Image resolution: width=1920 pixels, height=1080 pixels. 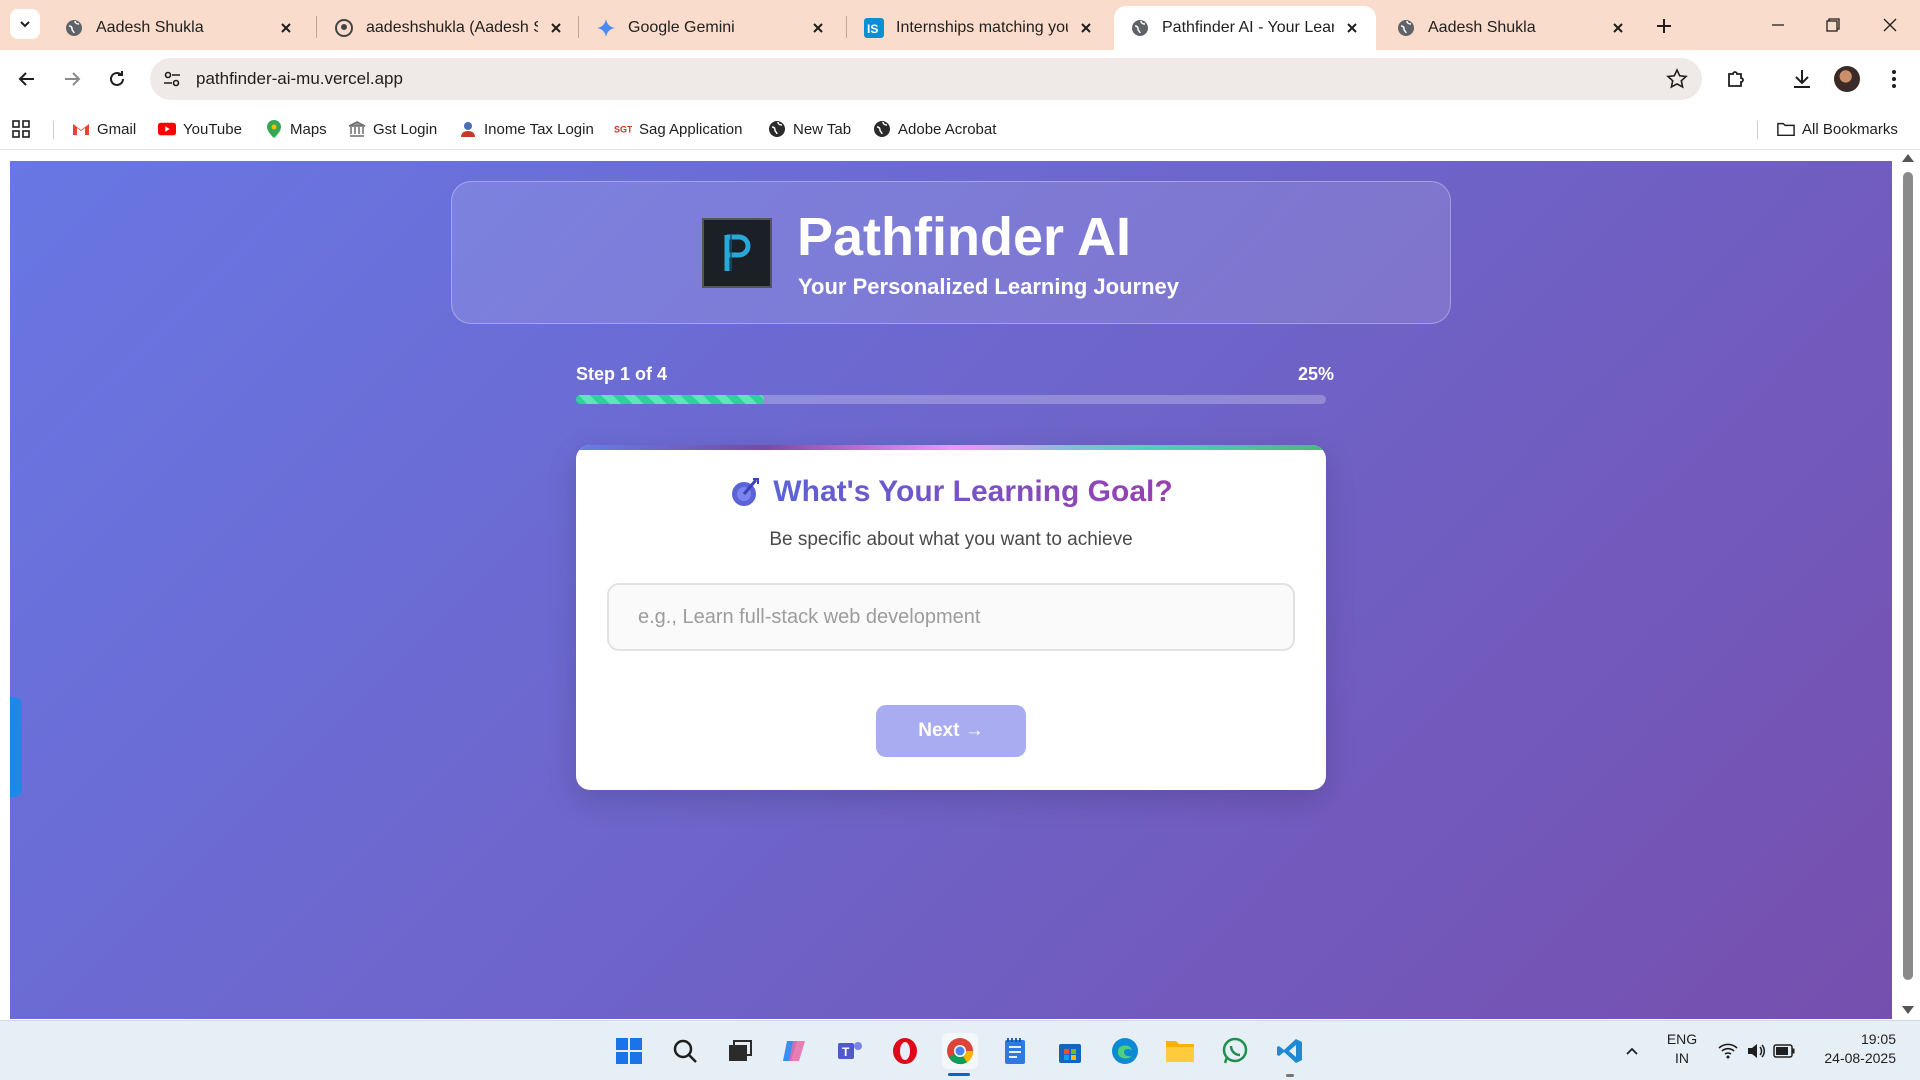 What do you see at coordinates (1850, 129) in the screenshot?
I see `all-bookmarks-label: All Bookmarks` at bounding box center [1850, 129].